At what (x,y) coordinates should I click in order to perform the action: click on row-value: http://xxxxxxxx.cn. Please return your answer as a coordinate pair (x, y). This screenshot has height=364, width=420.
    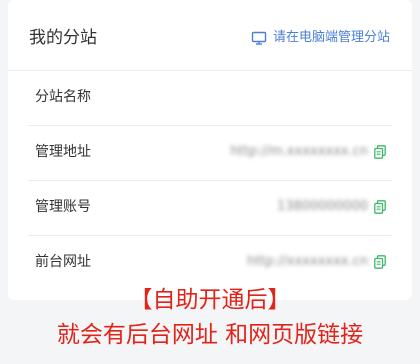
    Looking at the image, I should click on (307, 261).